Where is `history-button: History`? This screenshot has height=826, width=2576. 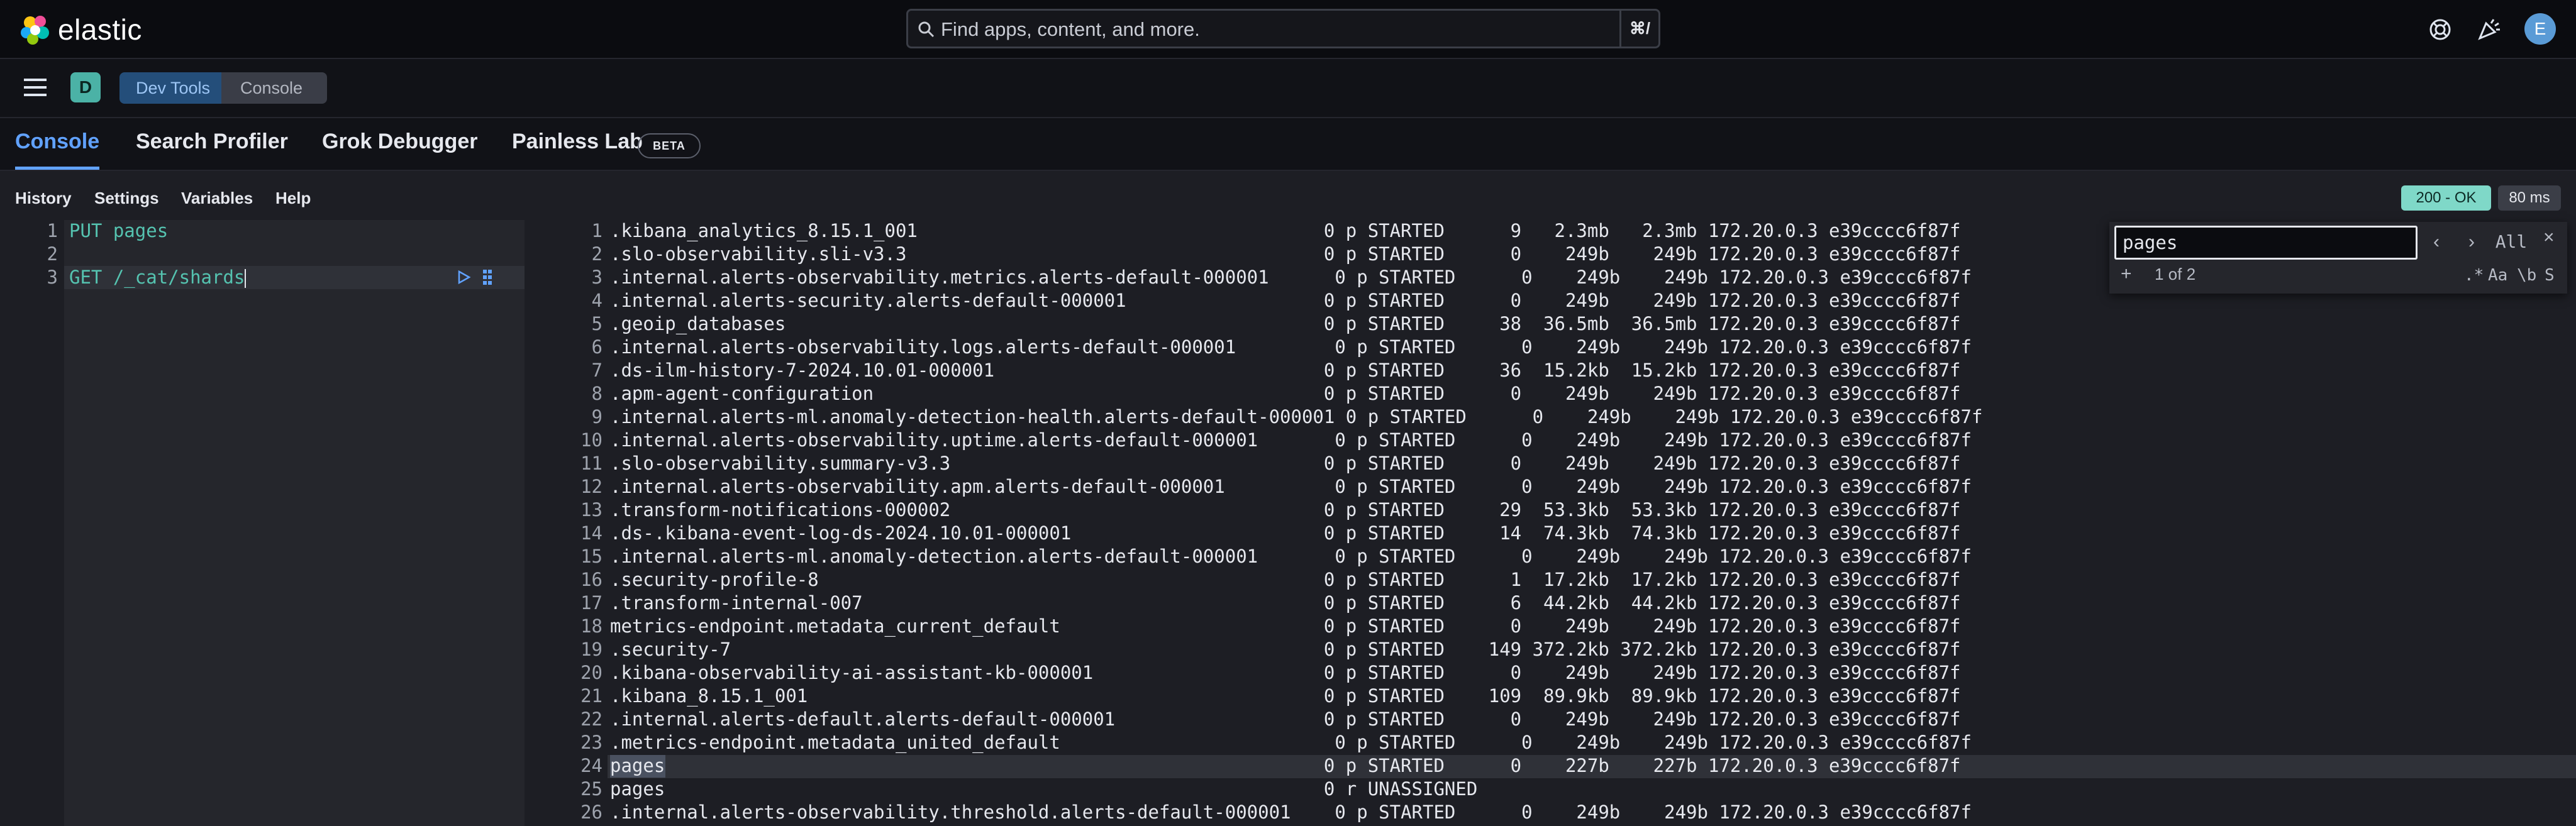 history-button: History is located at coordinates (43, 198).